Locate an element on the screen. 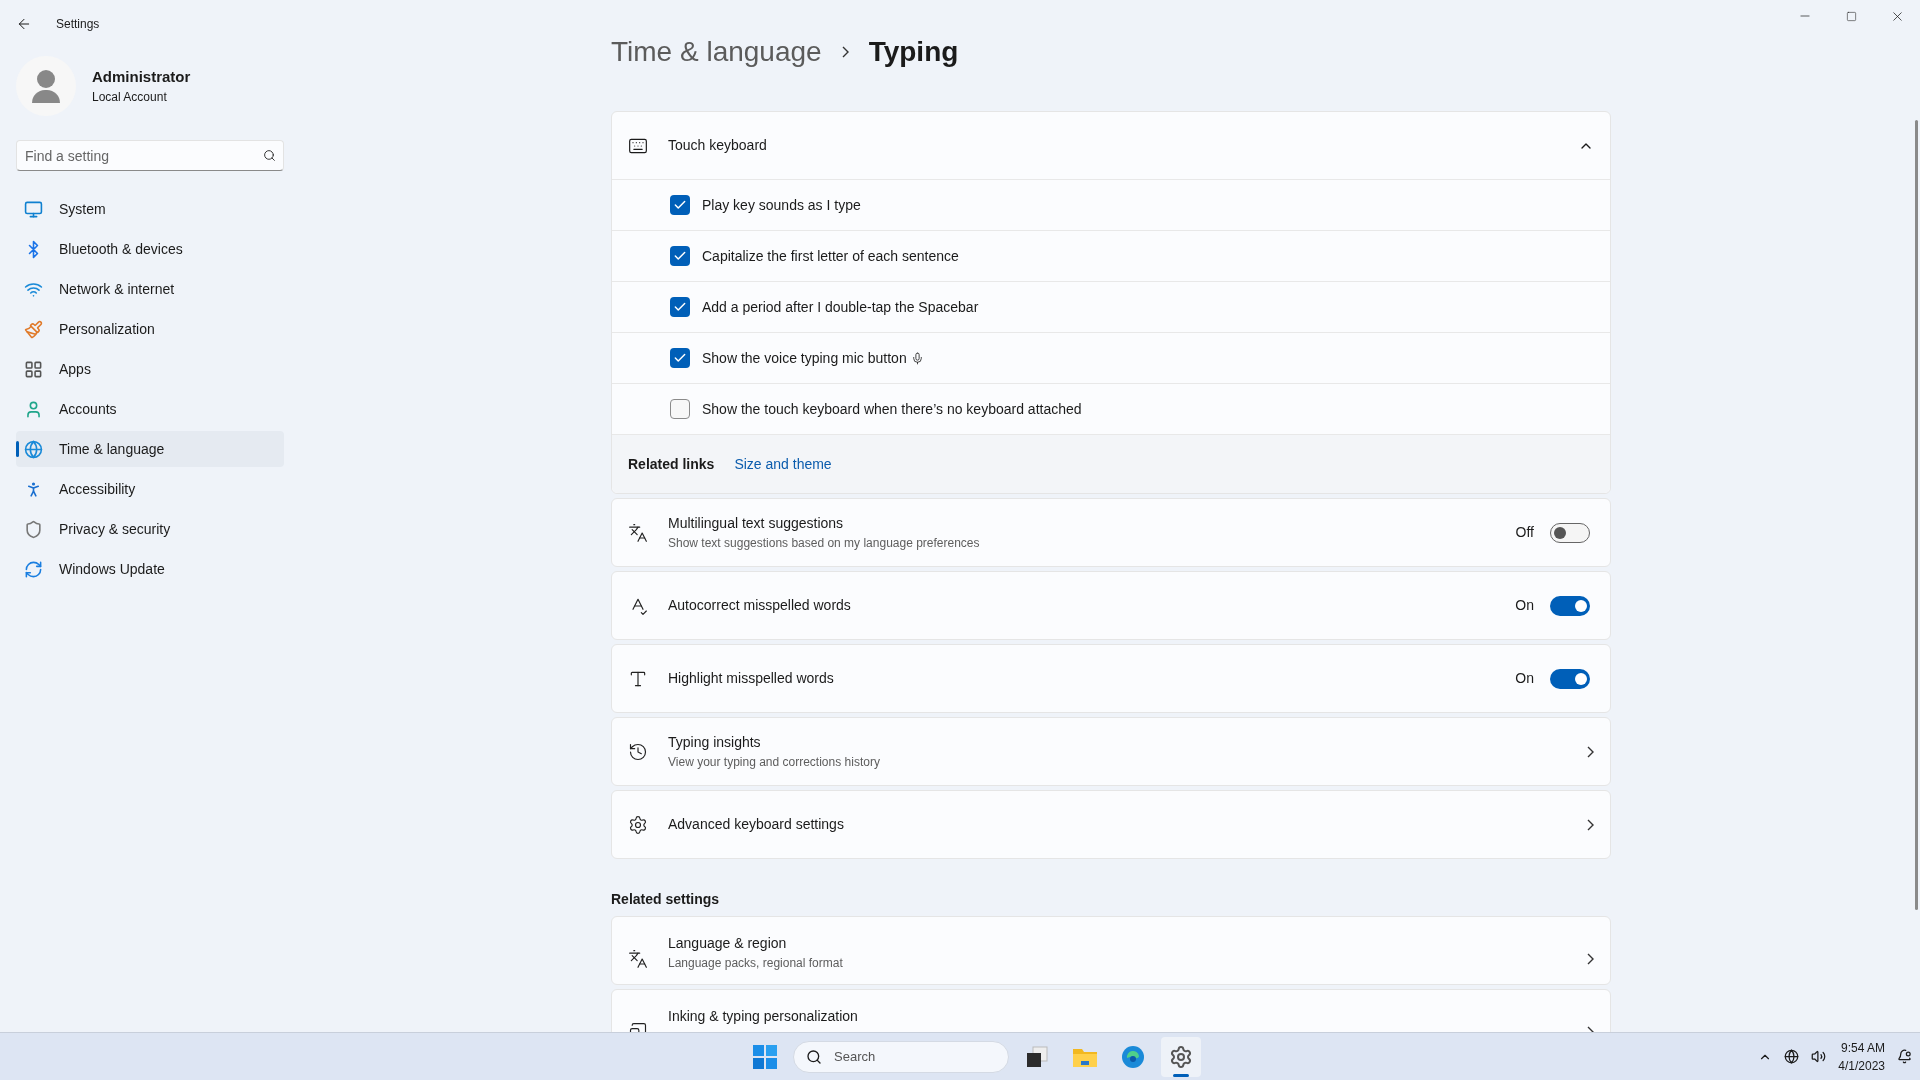 The image size is (1920, 1080). account-type: Local Account is located at coordinates (130, 98).